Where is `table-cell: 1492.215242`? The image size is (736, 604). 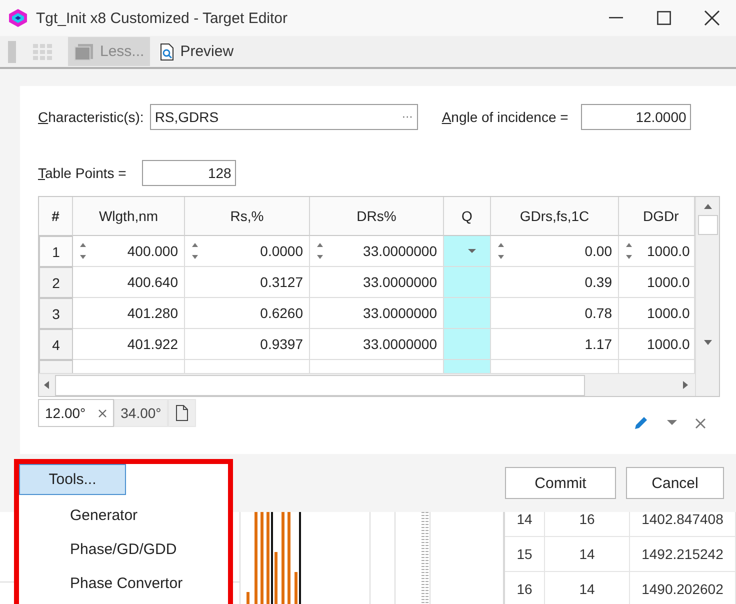 table-cell: 1492.215242 is located at coordinates (683, 554).